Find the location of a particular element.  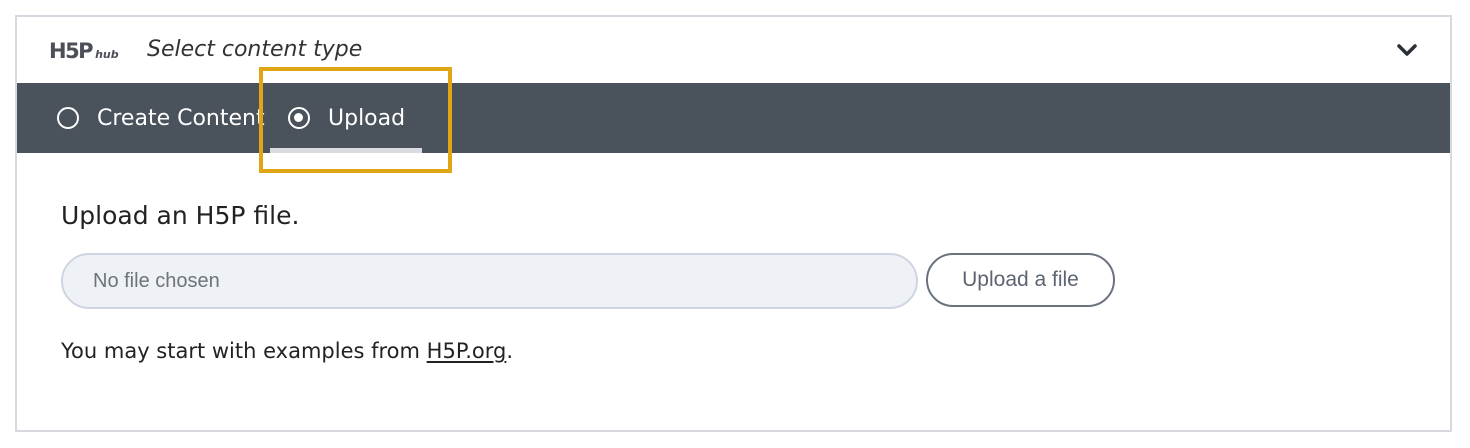

radio-unchecked-icon is located at coordinates (68, 118).